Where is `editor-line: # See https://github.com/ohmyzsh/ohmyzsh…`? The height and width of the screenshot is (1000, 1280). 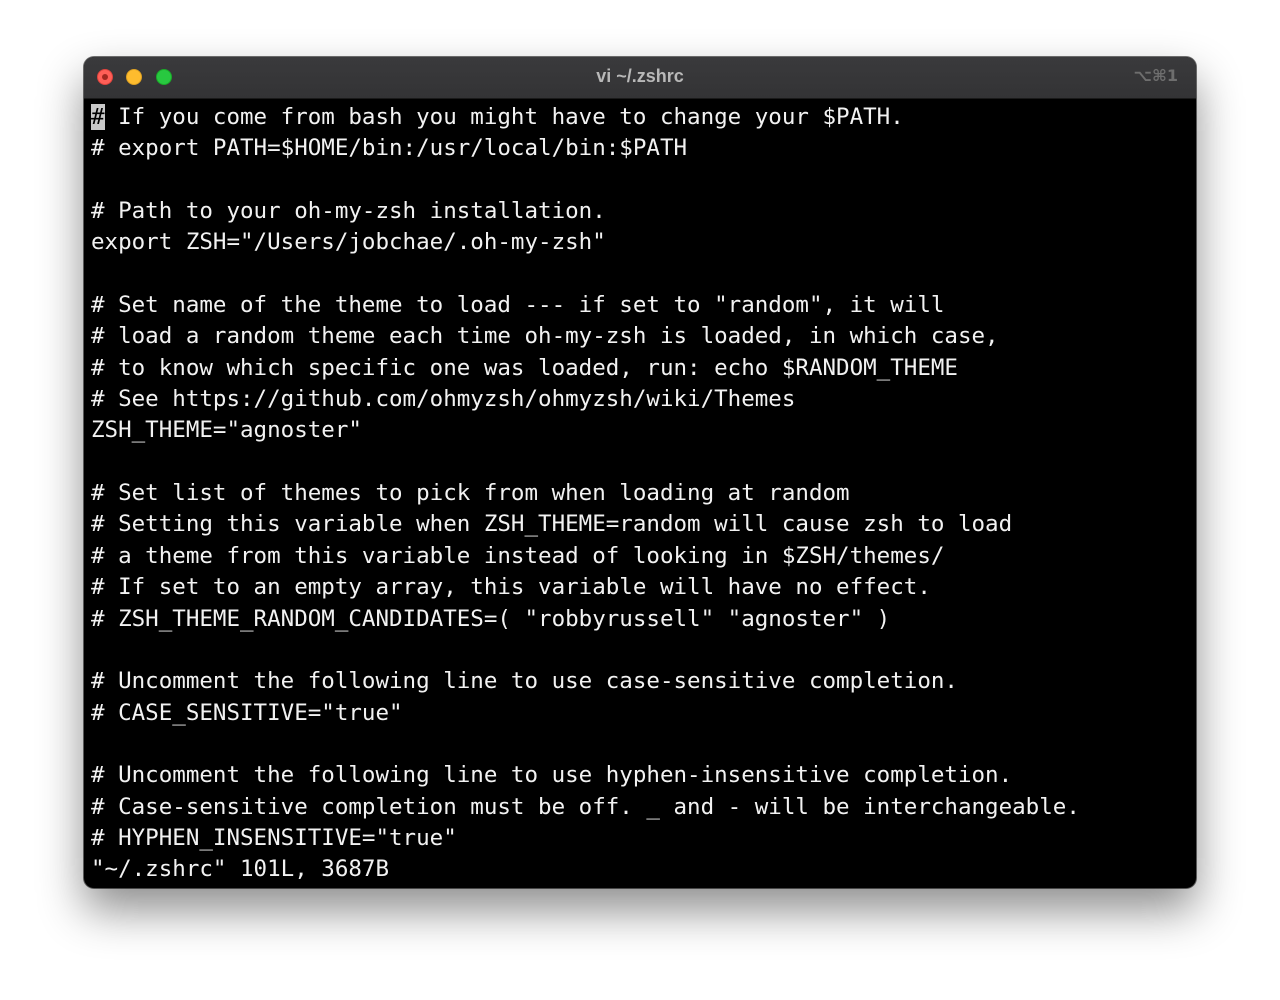 editor-line: # See https://github.com/ohmyzsh/ohmyzsh… is located at coordinates (443, 399).